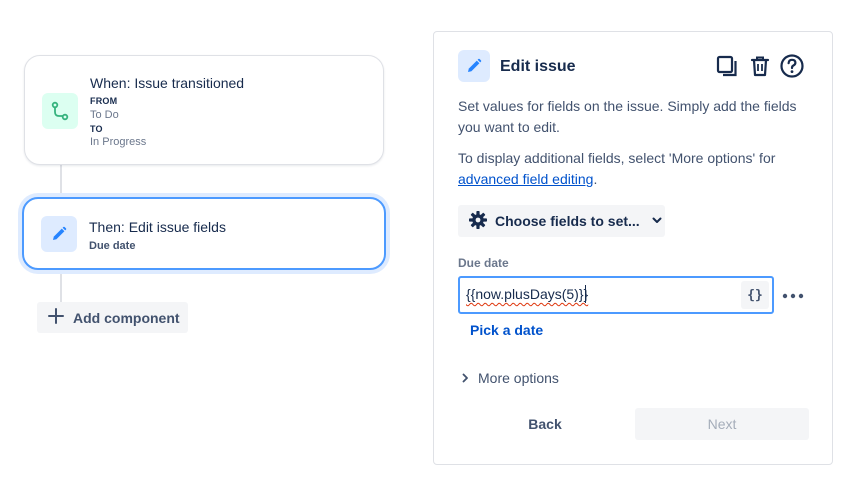  I want to click on flow-connector-bottom, so click(61, 286).